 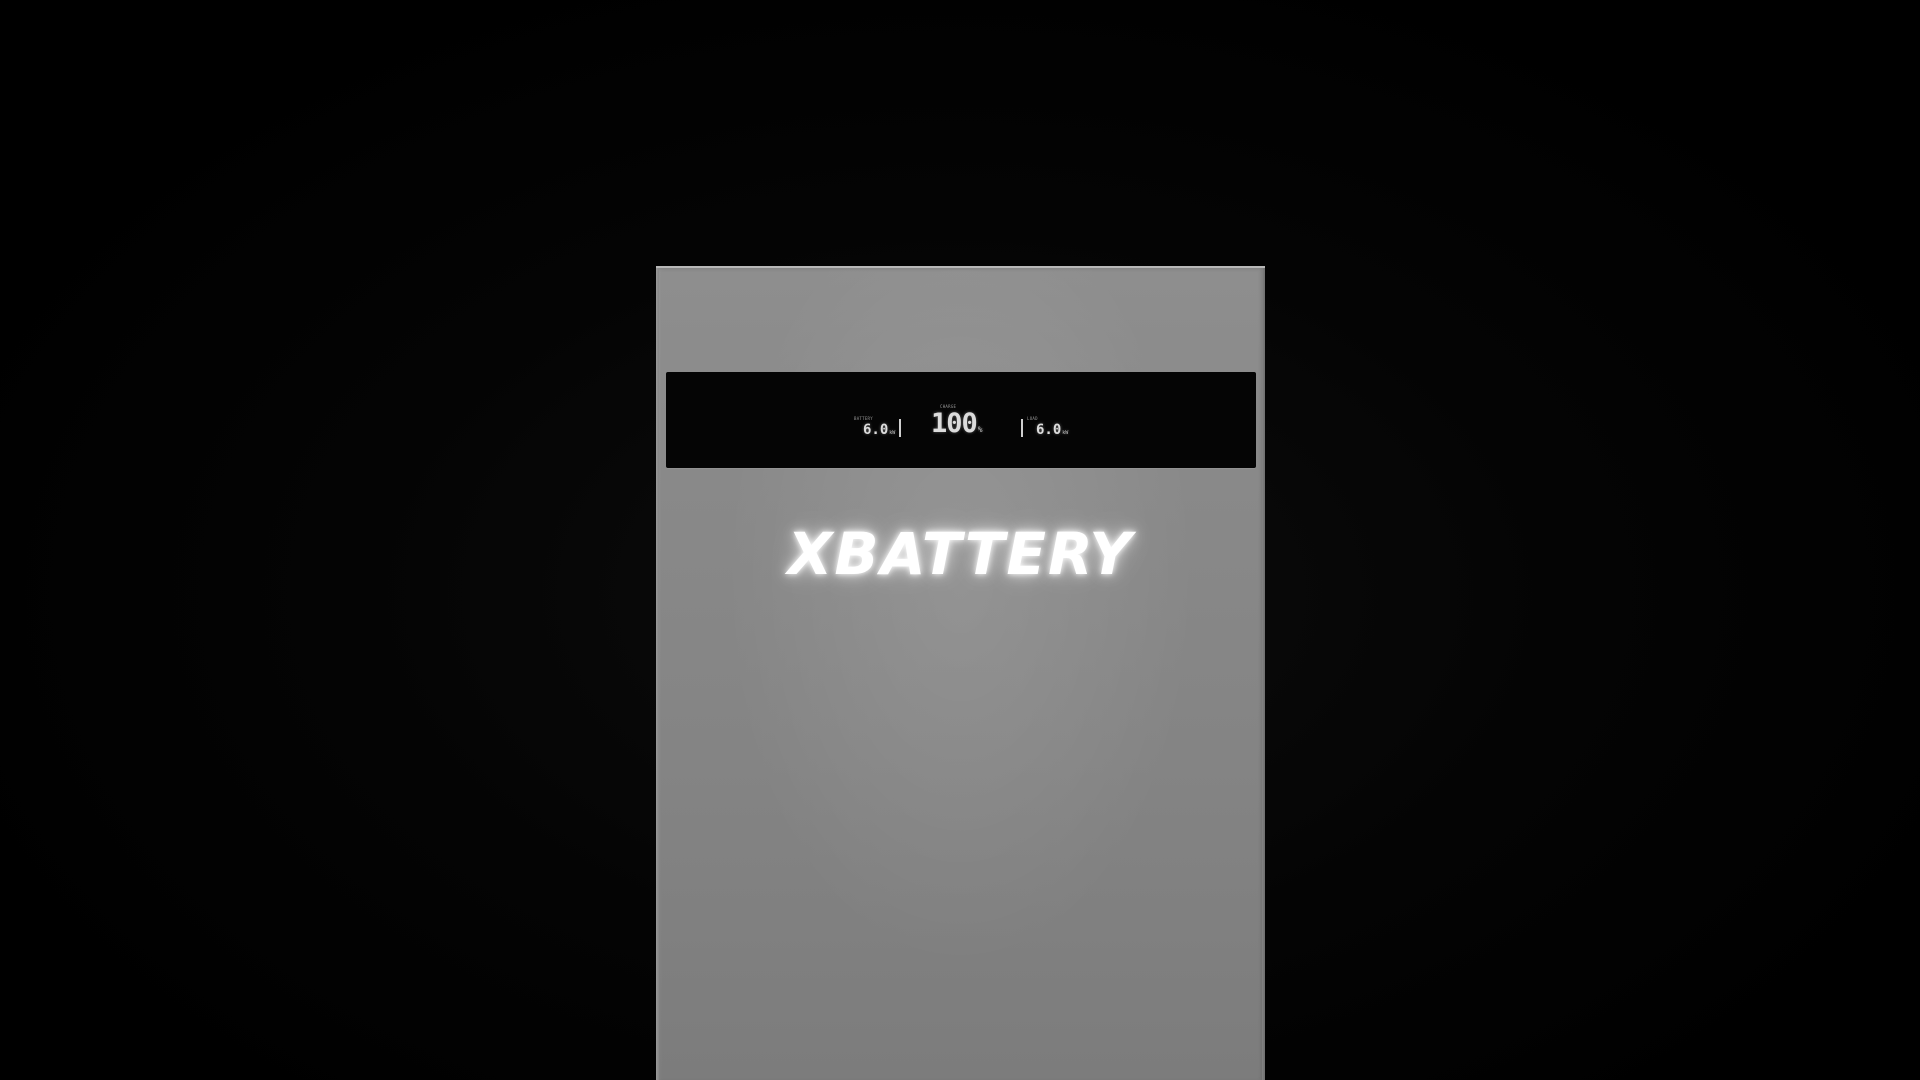 I want to click on load-power-readout: LOAD 6.0kW, so click(x=1049, y=420).